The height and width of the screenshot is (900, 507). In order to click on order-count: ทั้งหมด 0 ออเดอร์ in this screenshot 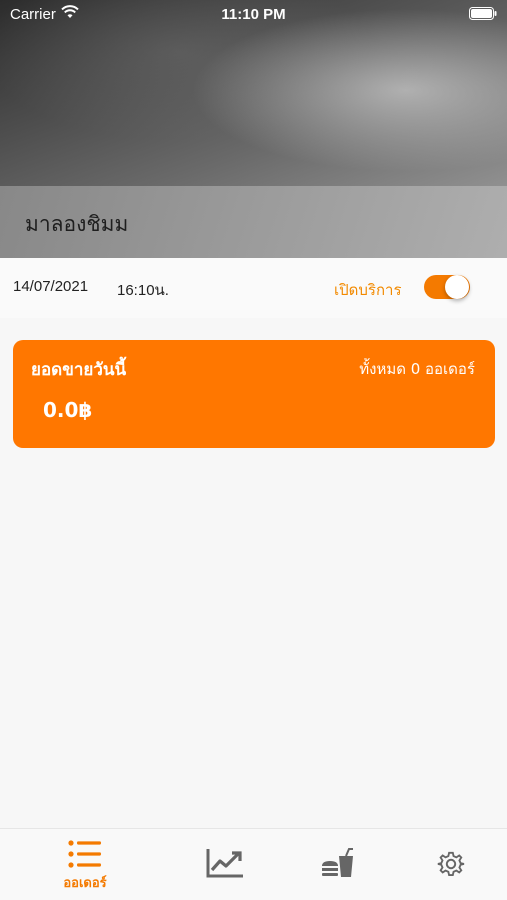, I will do `click(417, 369)`.